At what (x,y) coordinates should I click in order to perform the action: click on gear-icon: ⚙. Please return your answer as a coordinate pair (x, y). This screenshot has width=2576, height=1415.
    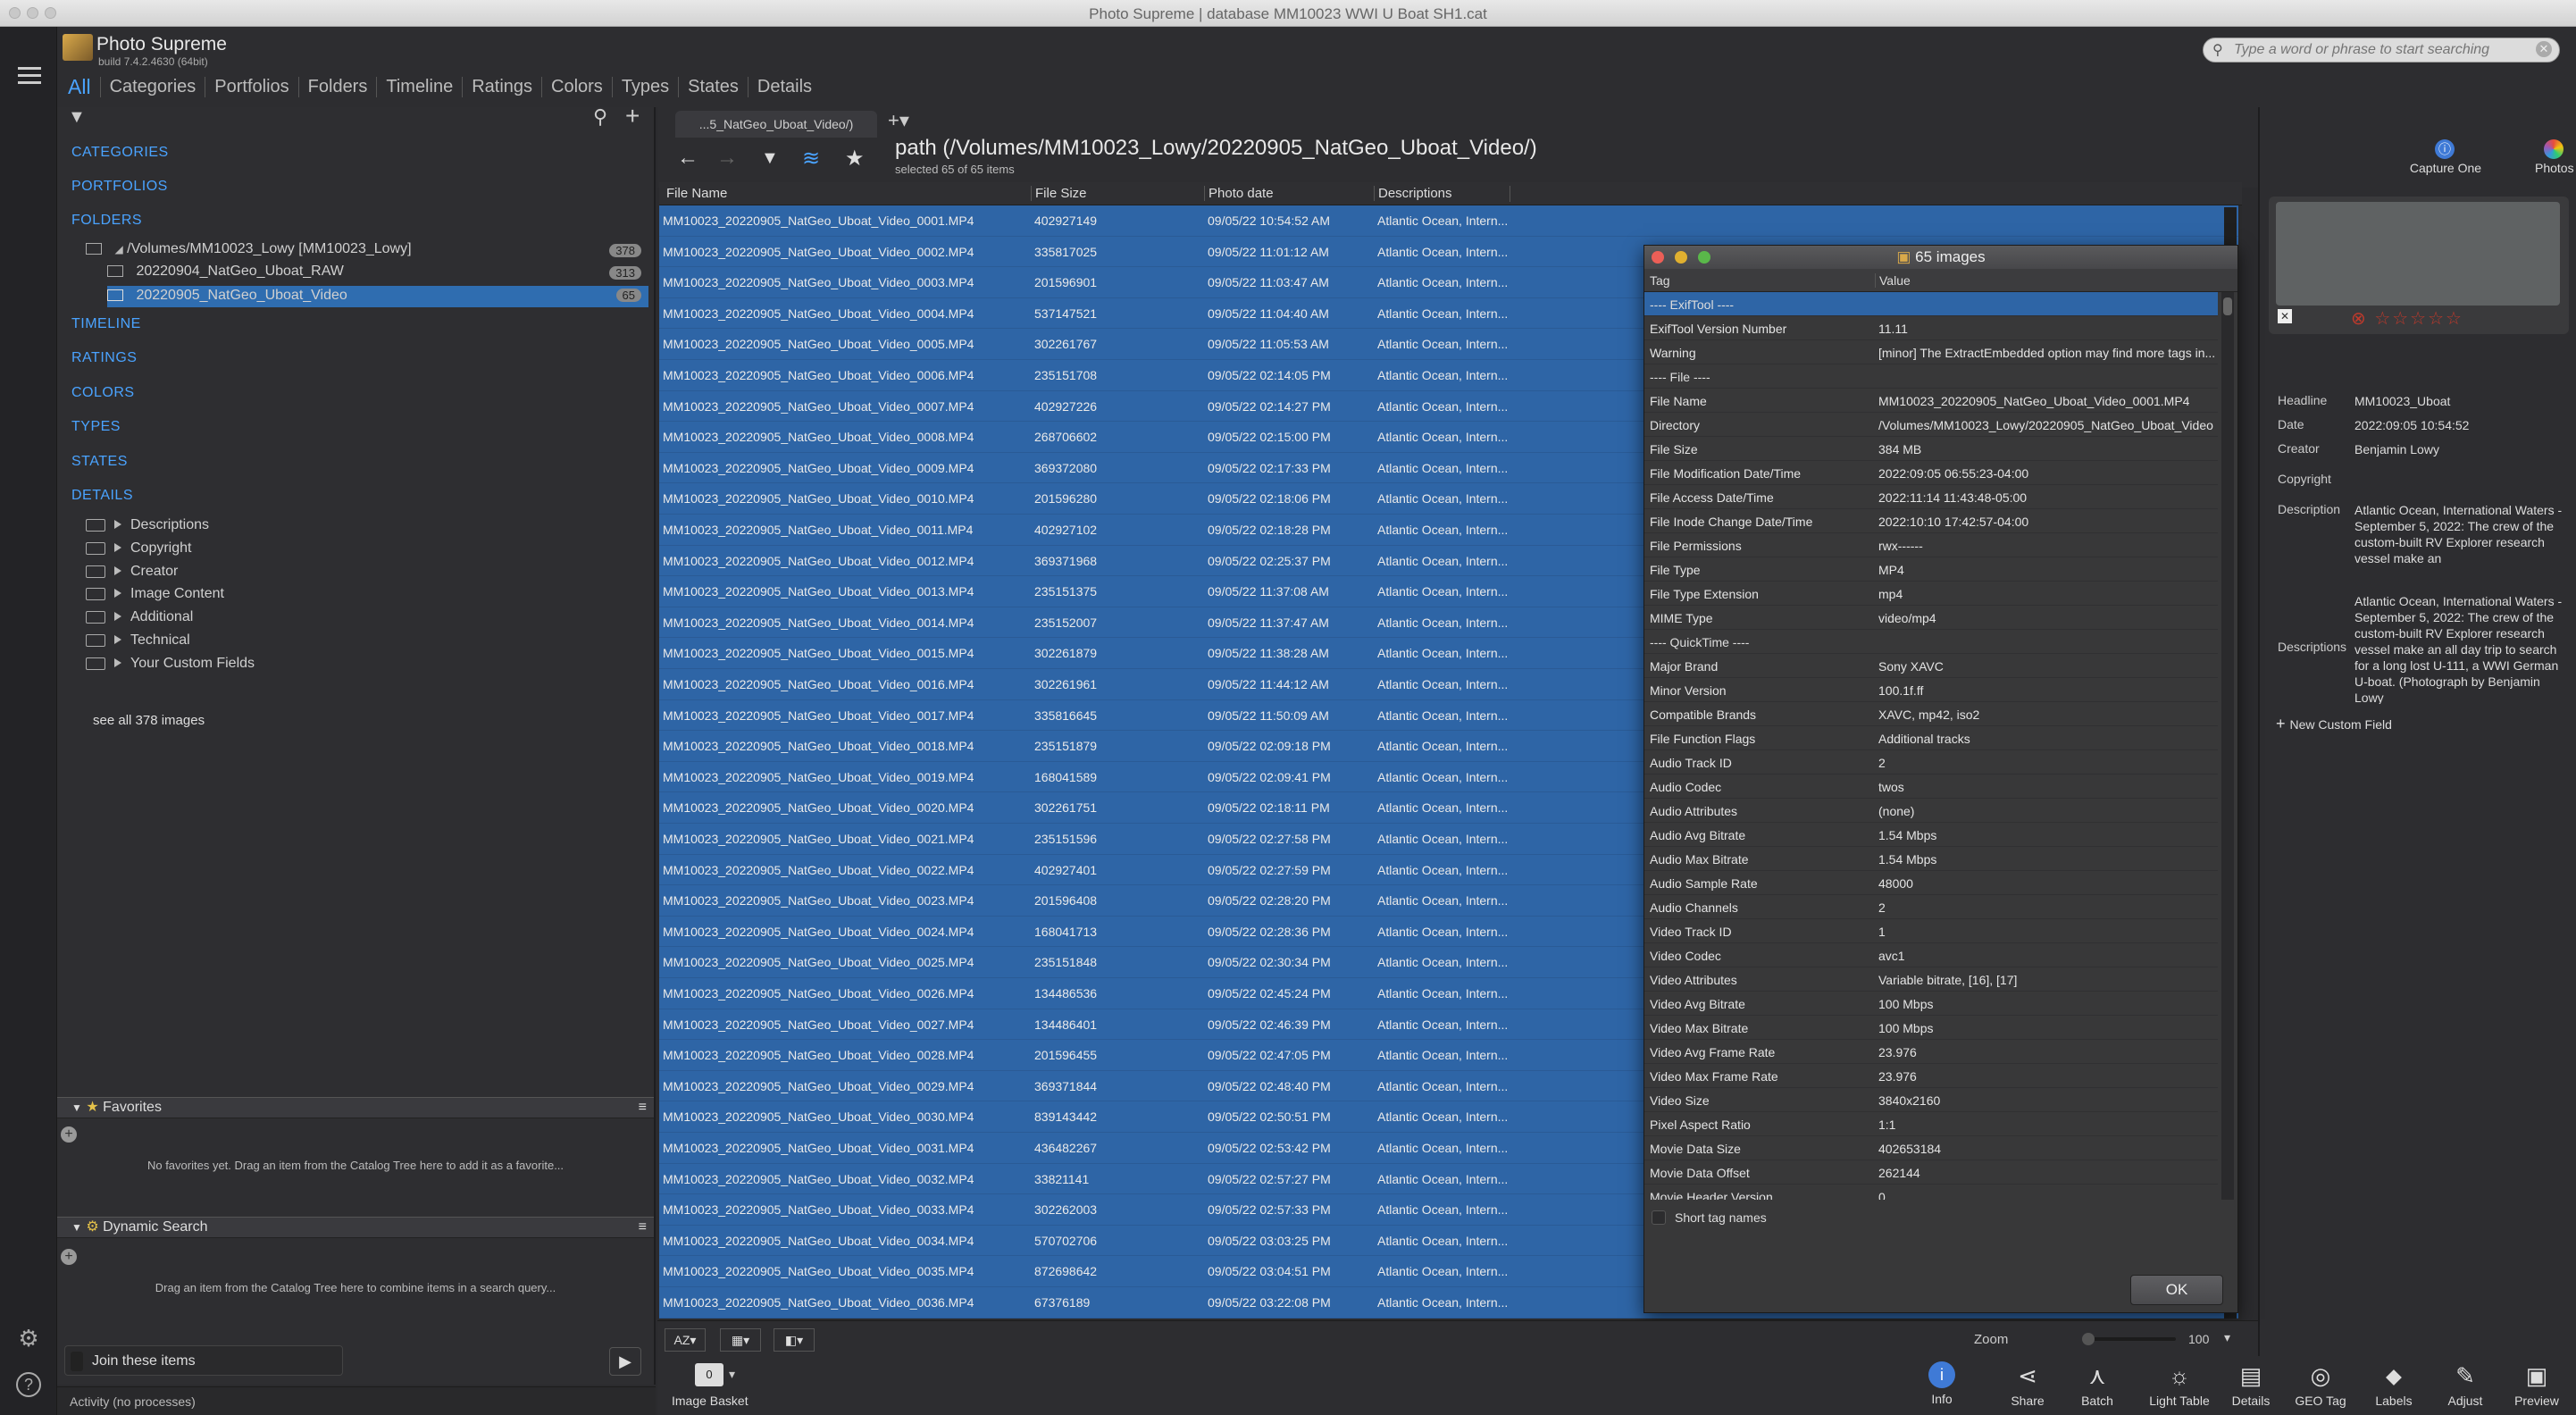
    Looking at the image, I should click on (29, 1339).